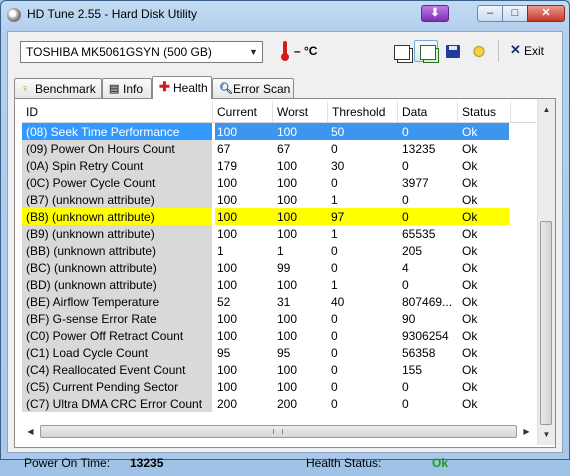 The height and width of the screenshot is (476, 570). Describe the element at coordinates (409, 319) in the screenshot. I see `cell-data: 90` at that location.